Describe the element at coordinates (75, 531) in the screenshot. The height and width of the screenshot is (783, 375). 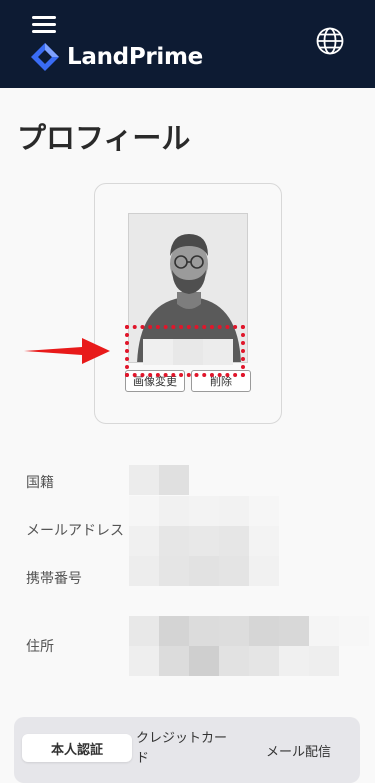
I see `email-label: メールアドレス` at that location.